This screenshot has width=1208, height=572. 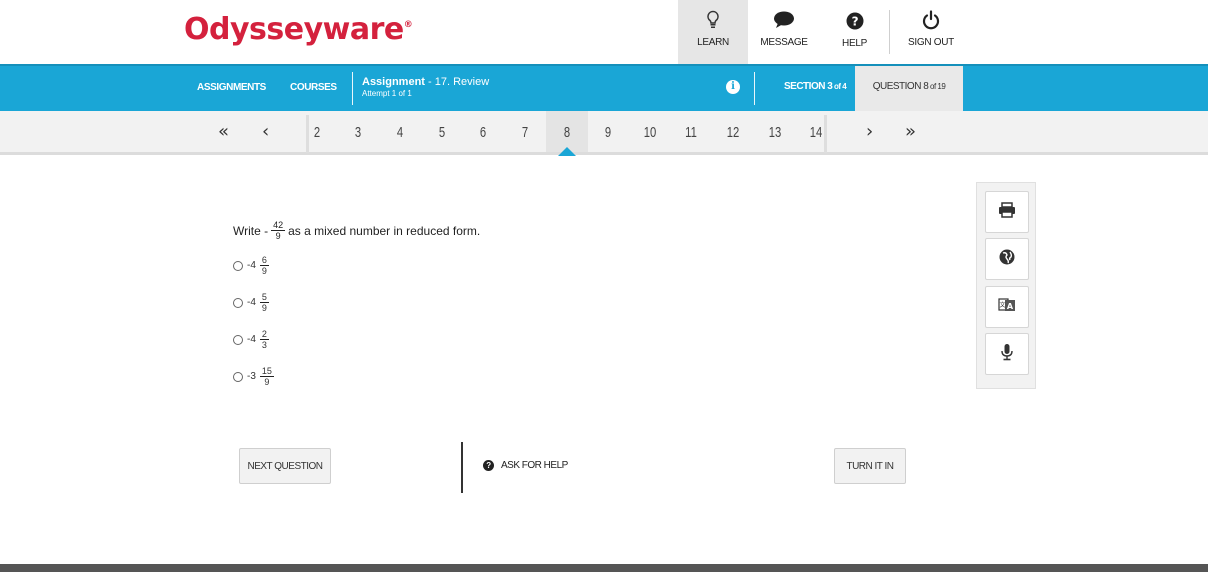 What do you see at coordinates (252, 302) in the screenshot?
I see `answer-option: -4 59` at bounding box center [252, 302].